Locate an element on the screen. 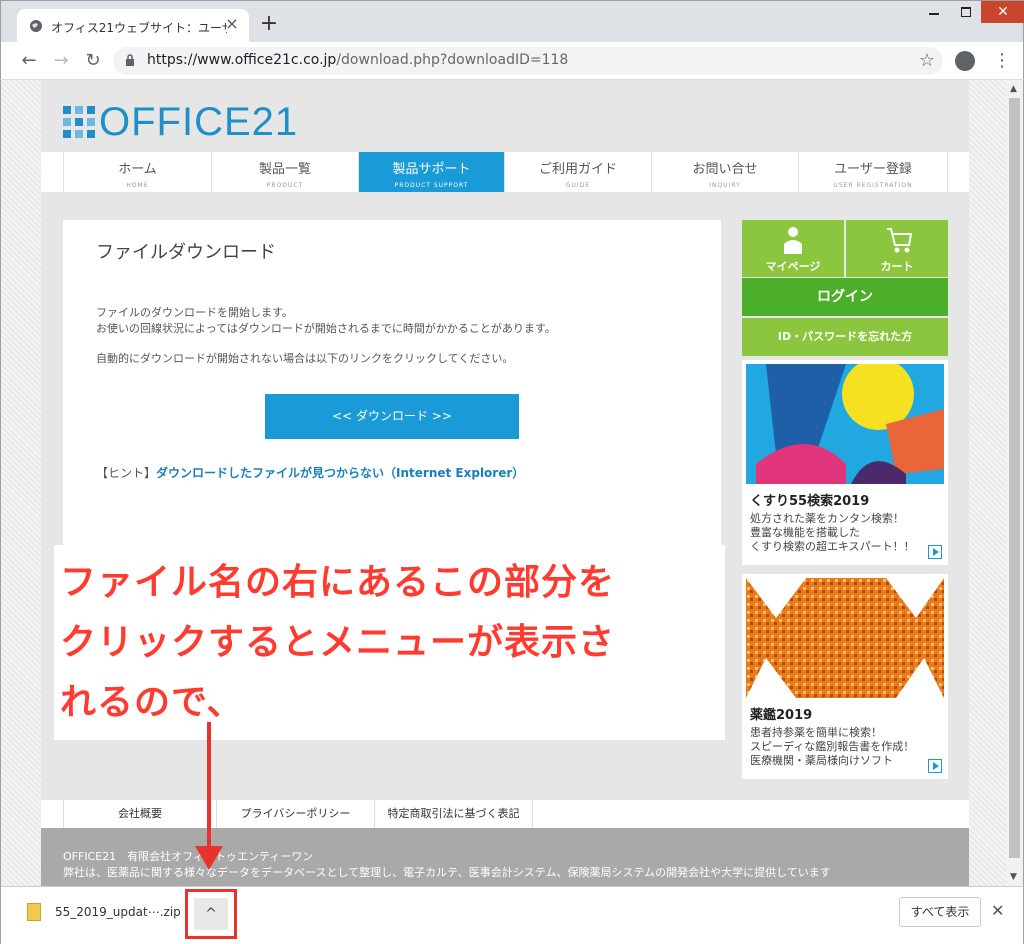  url-path: /download.php?downloadID=118 is located at coordinates (452, 60).